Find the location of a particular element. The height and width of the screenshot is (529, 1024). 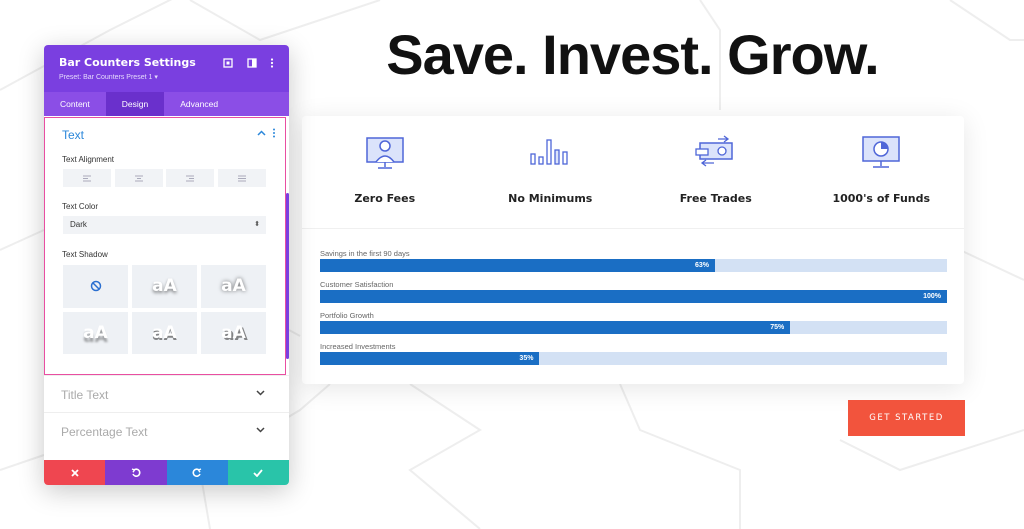

undo-icon is located at coordinates (136, 472).